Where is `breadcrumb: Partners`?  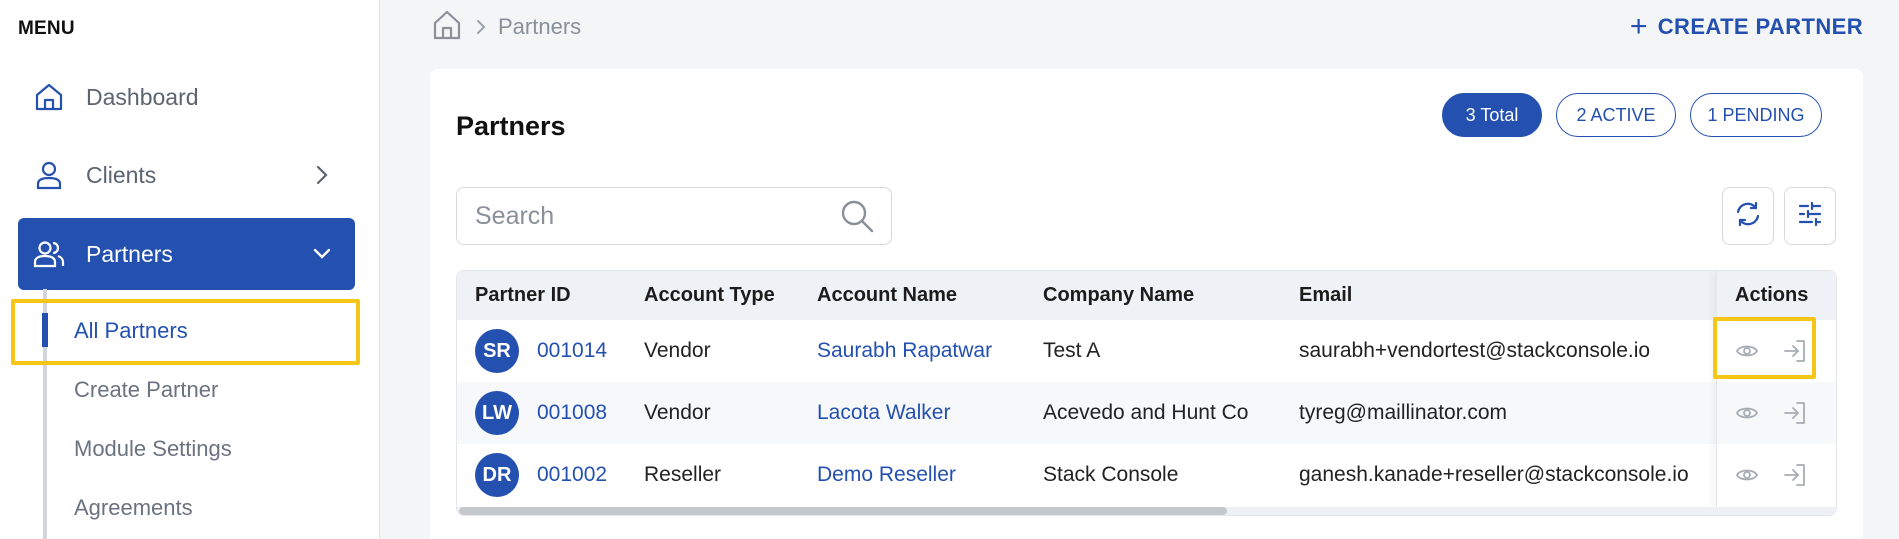 breadcrumb: Partners is located at coordinates (506, 27).